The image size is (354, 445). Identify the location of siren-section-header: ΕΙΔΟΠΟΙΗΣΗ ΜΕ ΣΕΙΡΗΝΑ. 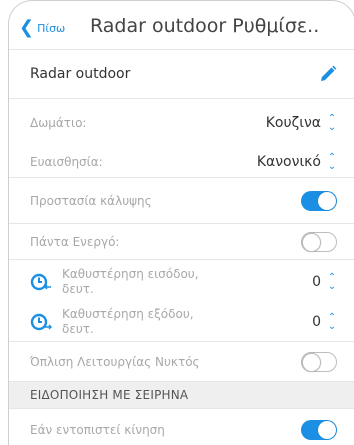
(181, 394).